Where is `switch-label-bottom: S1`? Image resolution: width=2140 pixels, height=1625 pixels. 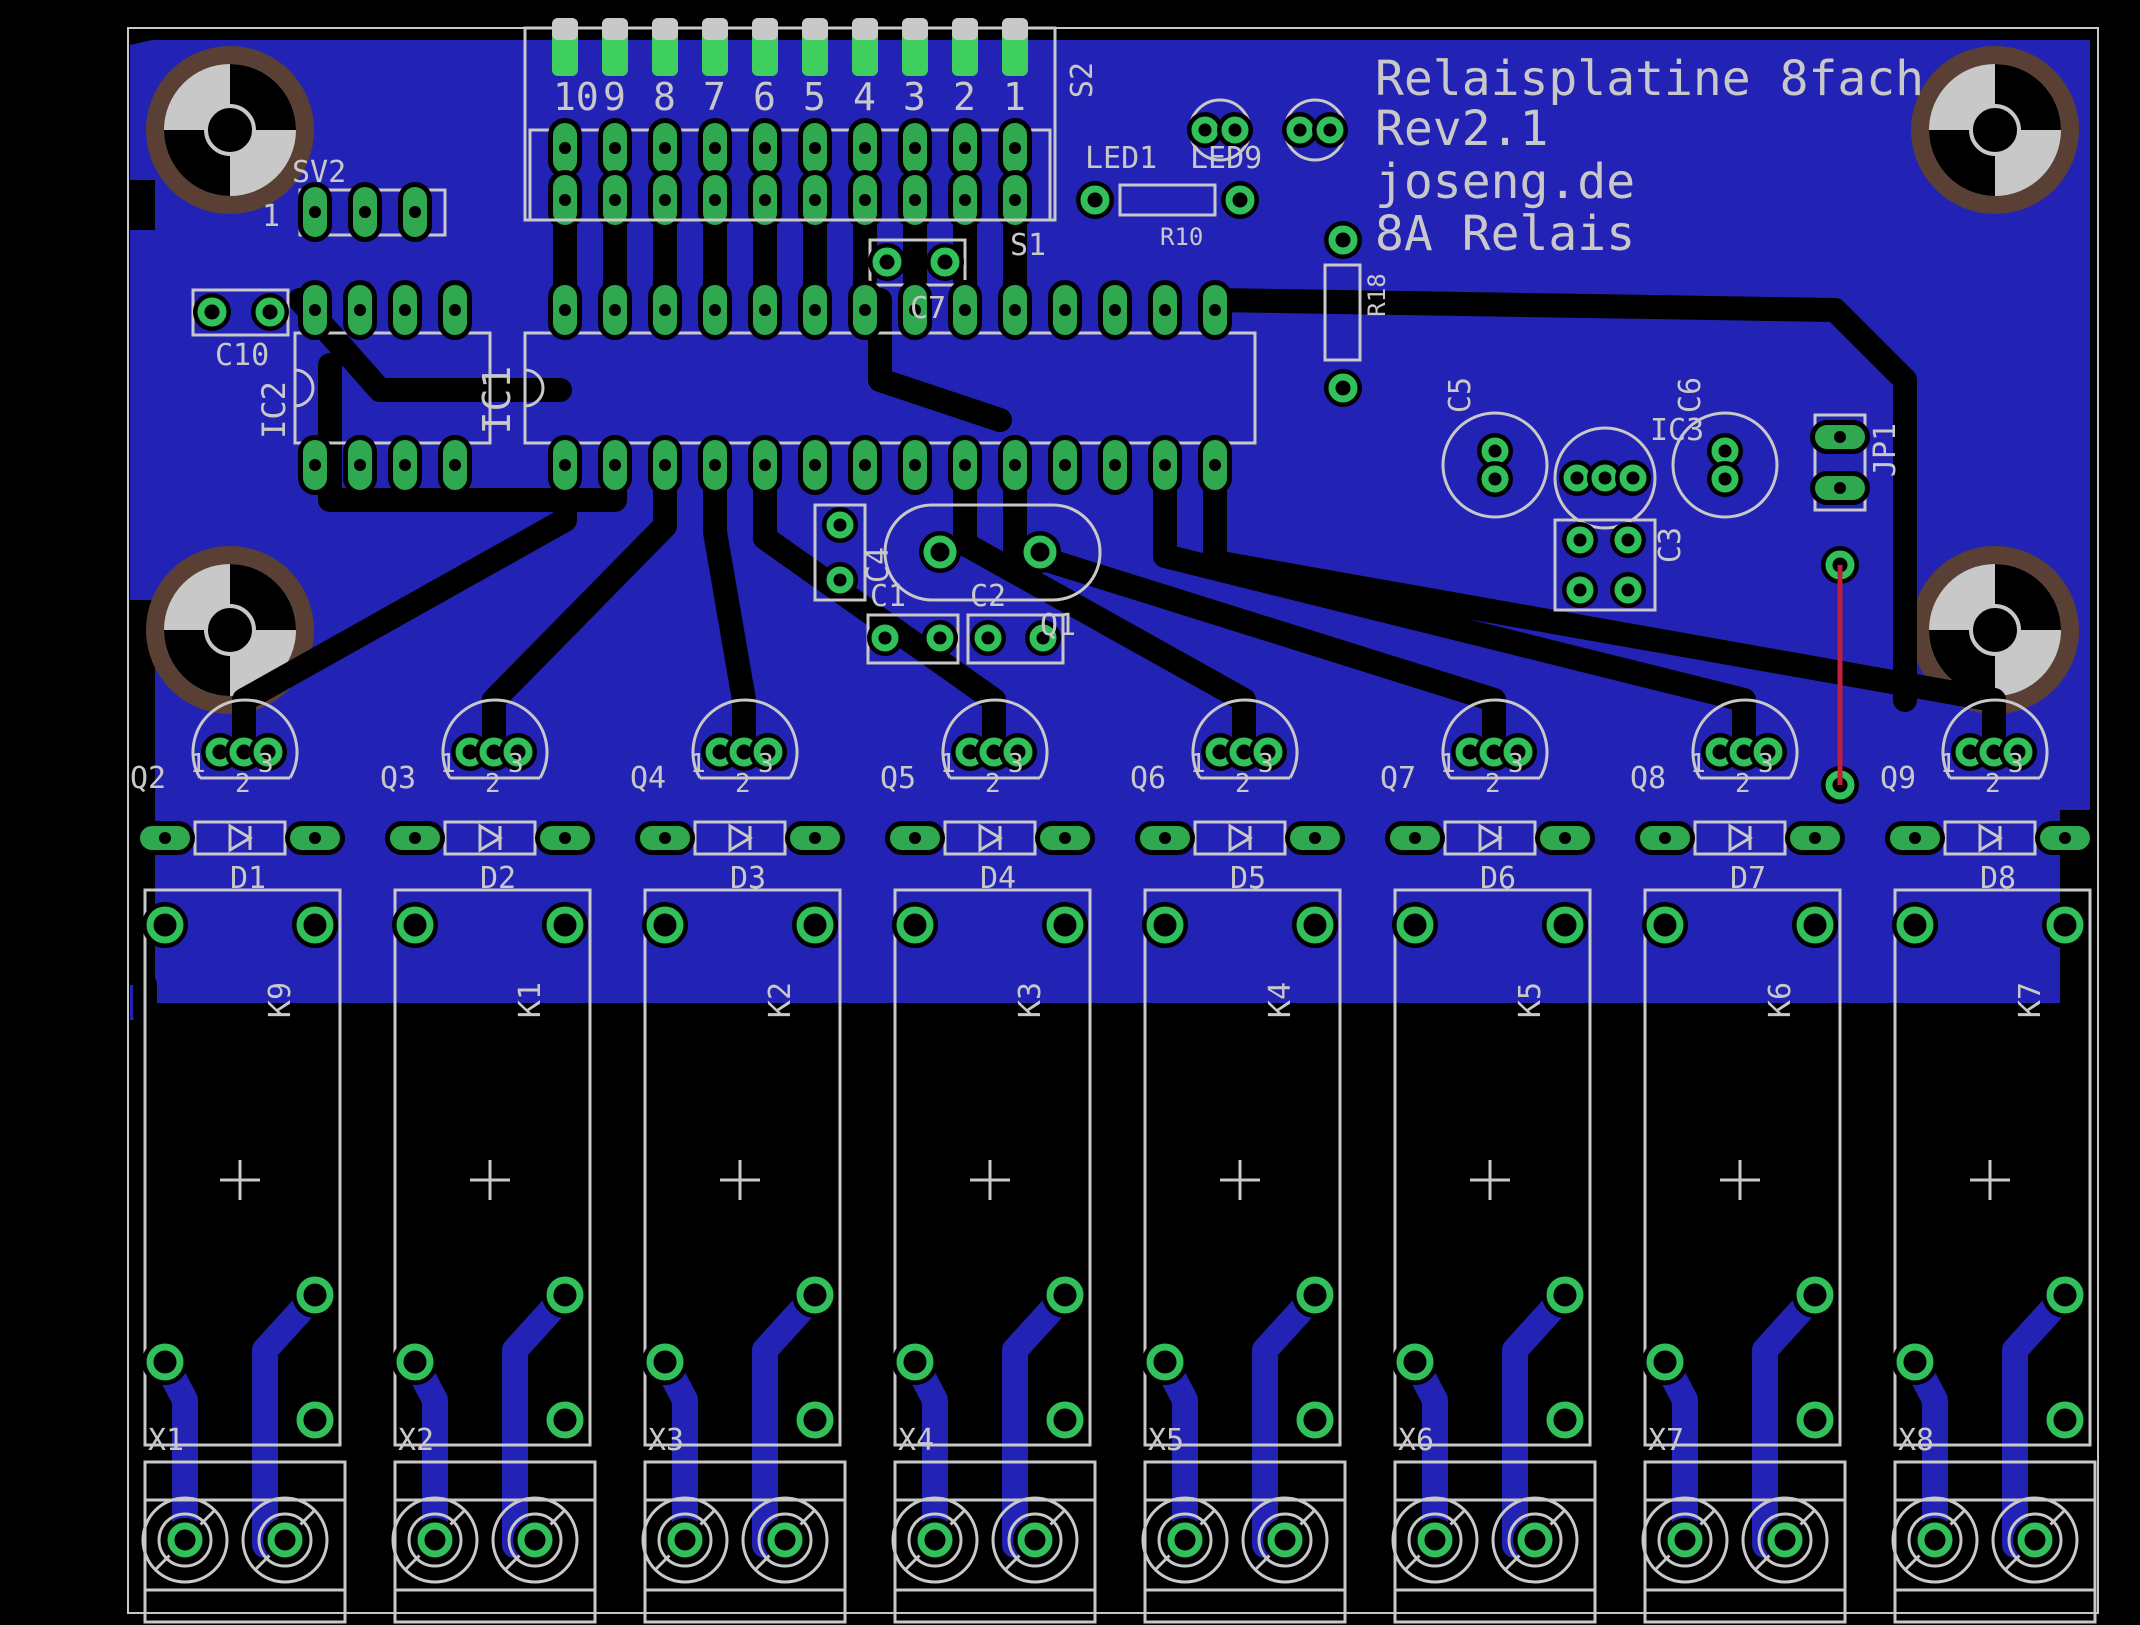 switch-label-bottom: S1 is located at coordinates (1028, 245).